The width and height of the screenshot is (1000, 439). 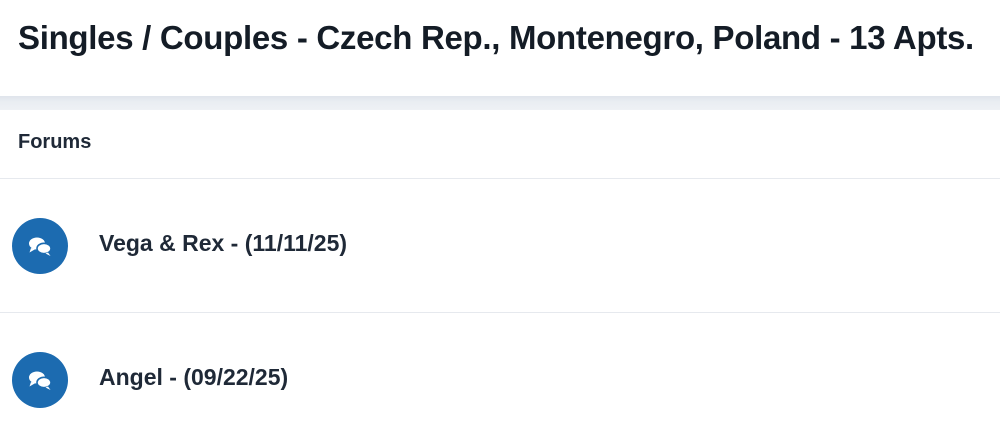 I want to click on forum-title: Vega & Rex - (11/11/25), so click(x=223, y=243).